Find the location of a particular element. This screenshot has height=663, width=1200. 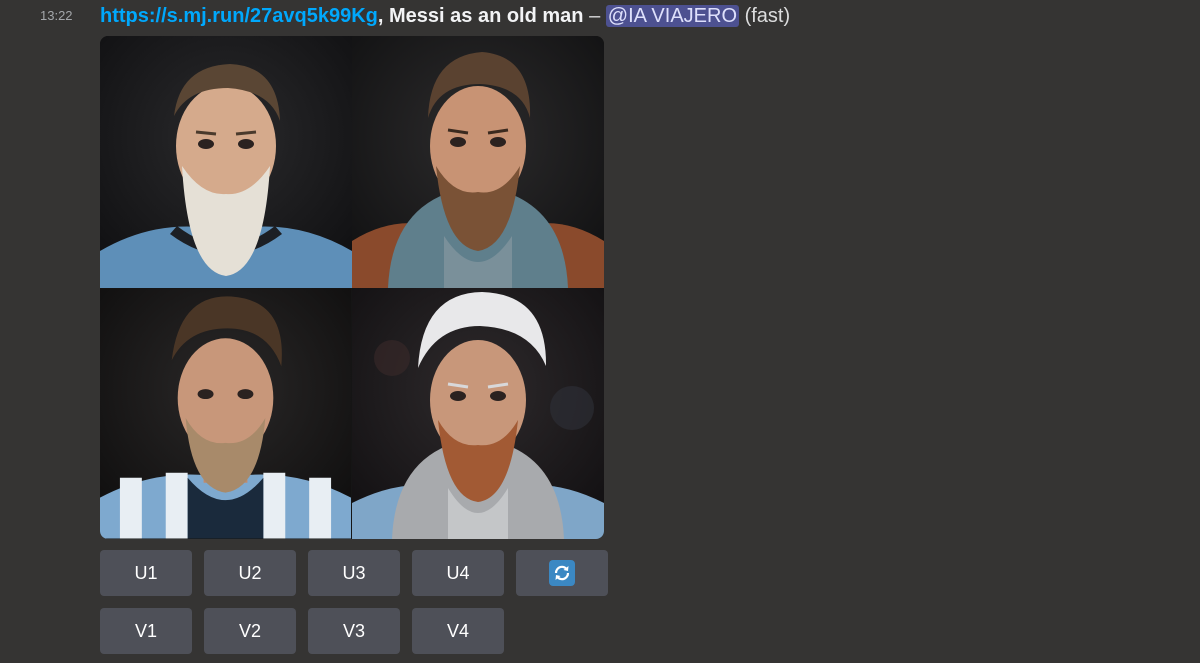

reroll-button is located at coordinates (562, 573).